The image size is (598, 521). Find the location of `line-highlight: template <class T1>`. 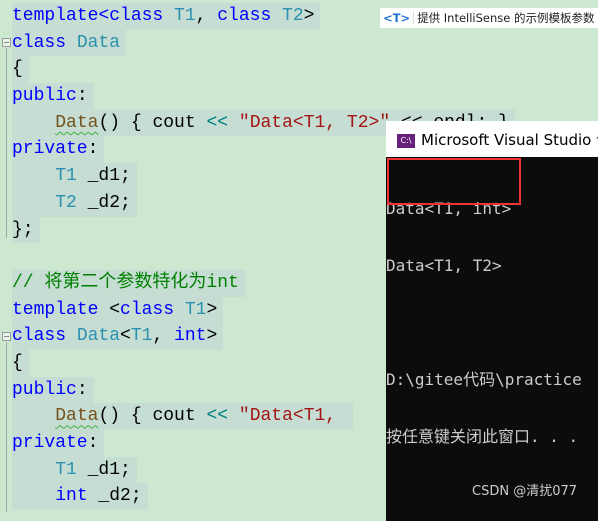

line-highlight: template <class T1> is located at coordinates (118, 310).